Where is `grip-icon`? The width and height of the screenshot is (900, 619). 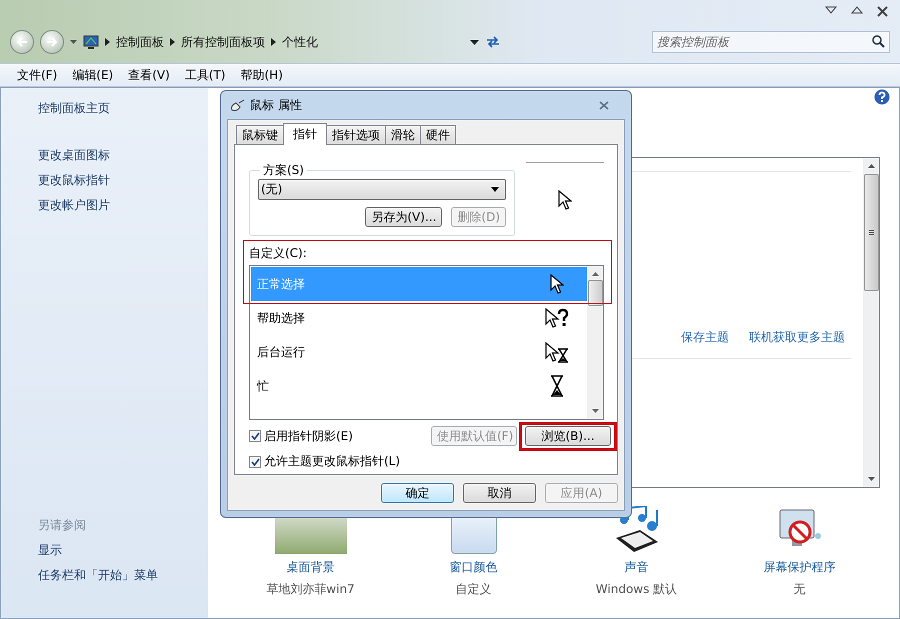
grip-icon is located at coordinates (871, 232).